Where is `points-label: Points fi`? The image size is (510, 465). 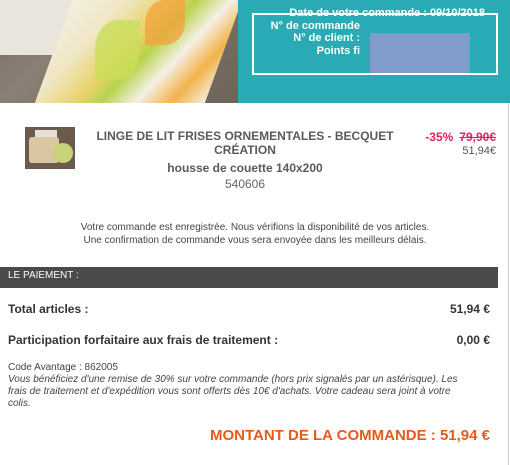
points-label: Points fi is located at coordinates (338, 51).